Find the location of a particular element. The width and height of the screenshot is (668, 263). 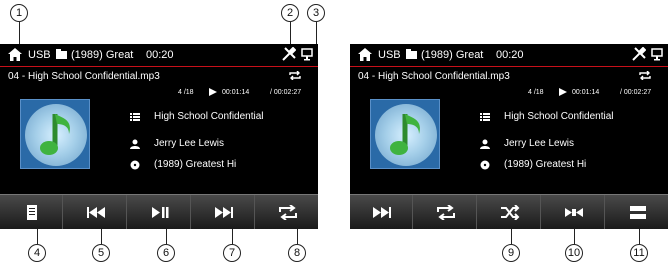

shuffle-icon is located at coordinates (510, 212).